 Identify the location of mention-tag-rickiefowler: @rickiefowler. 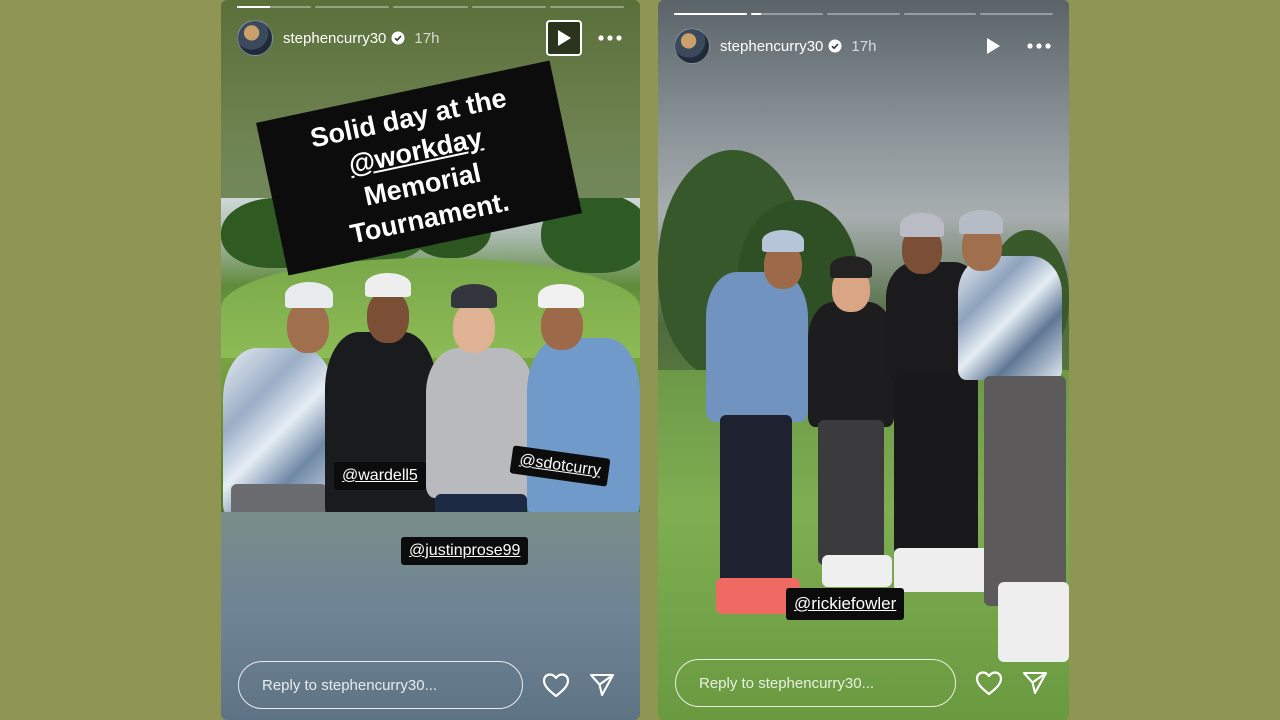
(845, 604).